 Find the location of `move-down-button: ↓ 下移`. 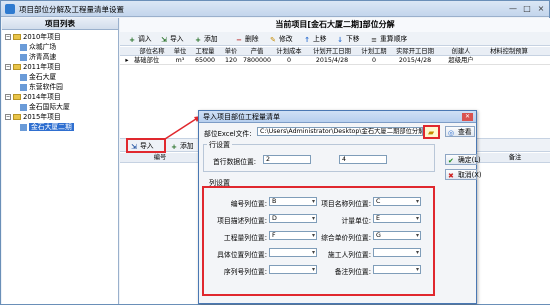

move-down-button: ↓ 下移 is located at coordinates (348, 39).